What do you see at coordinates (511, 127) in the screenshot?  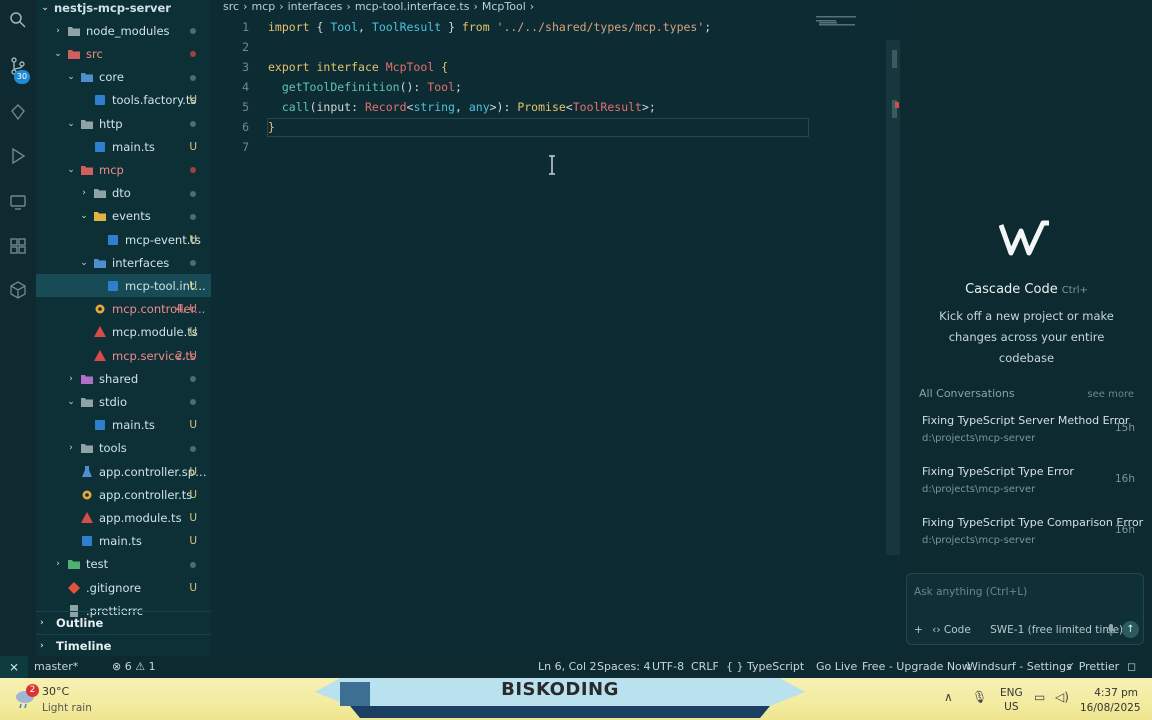 I see `code-line: 6}` at bounding box center [511, 127].